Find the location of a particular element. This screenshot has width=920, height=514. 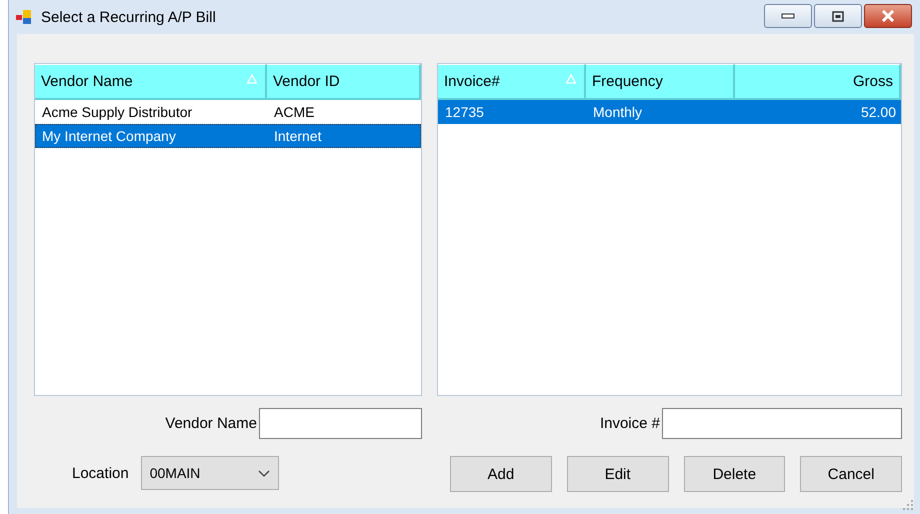

table-cell-text: 52.00 is located at coordinates (878, 112).